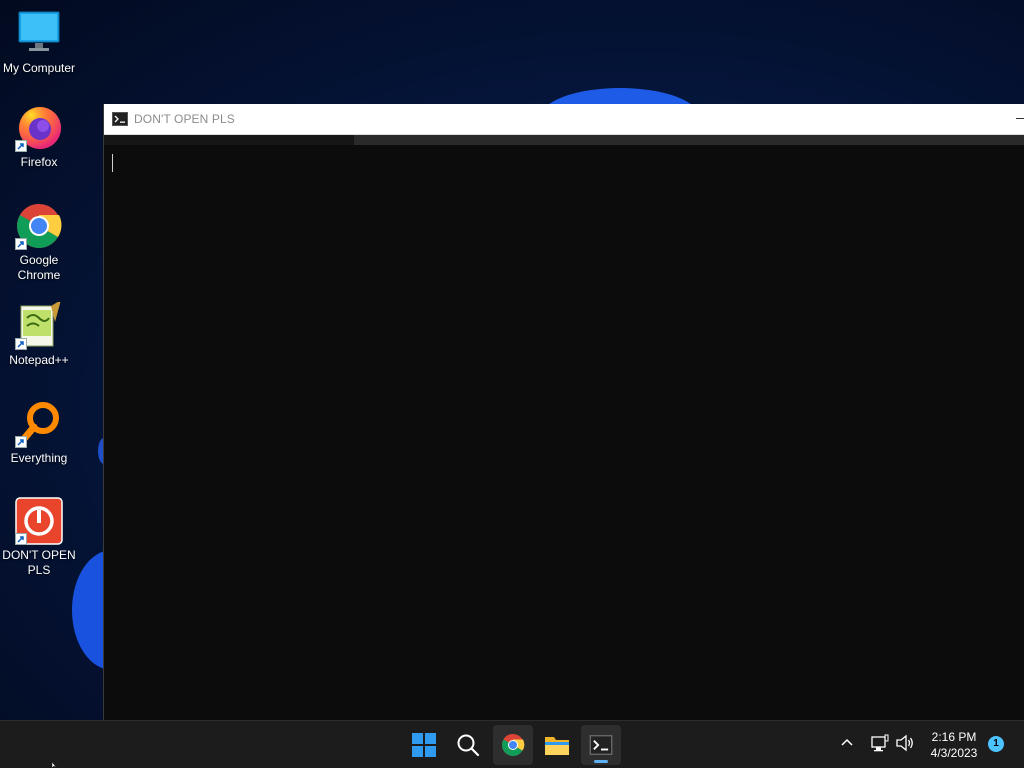  Describe the element at coordinates (954, 753) in the screenshot. I see `clock-date: 4/3/2023` at that location.